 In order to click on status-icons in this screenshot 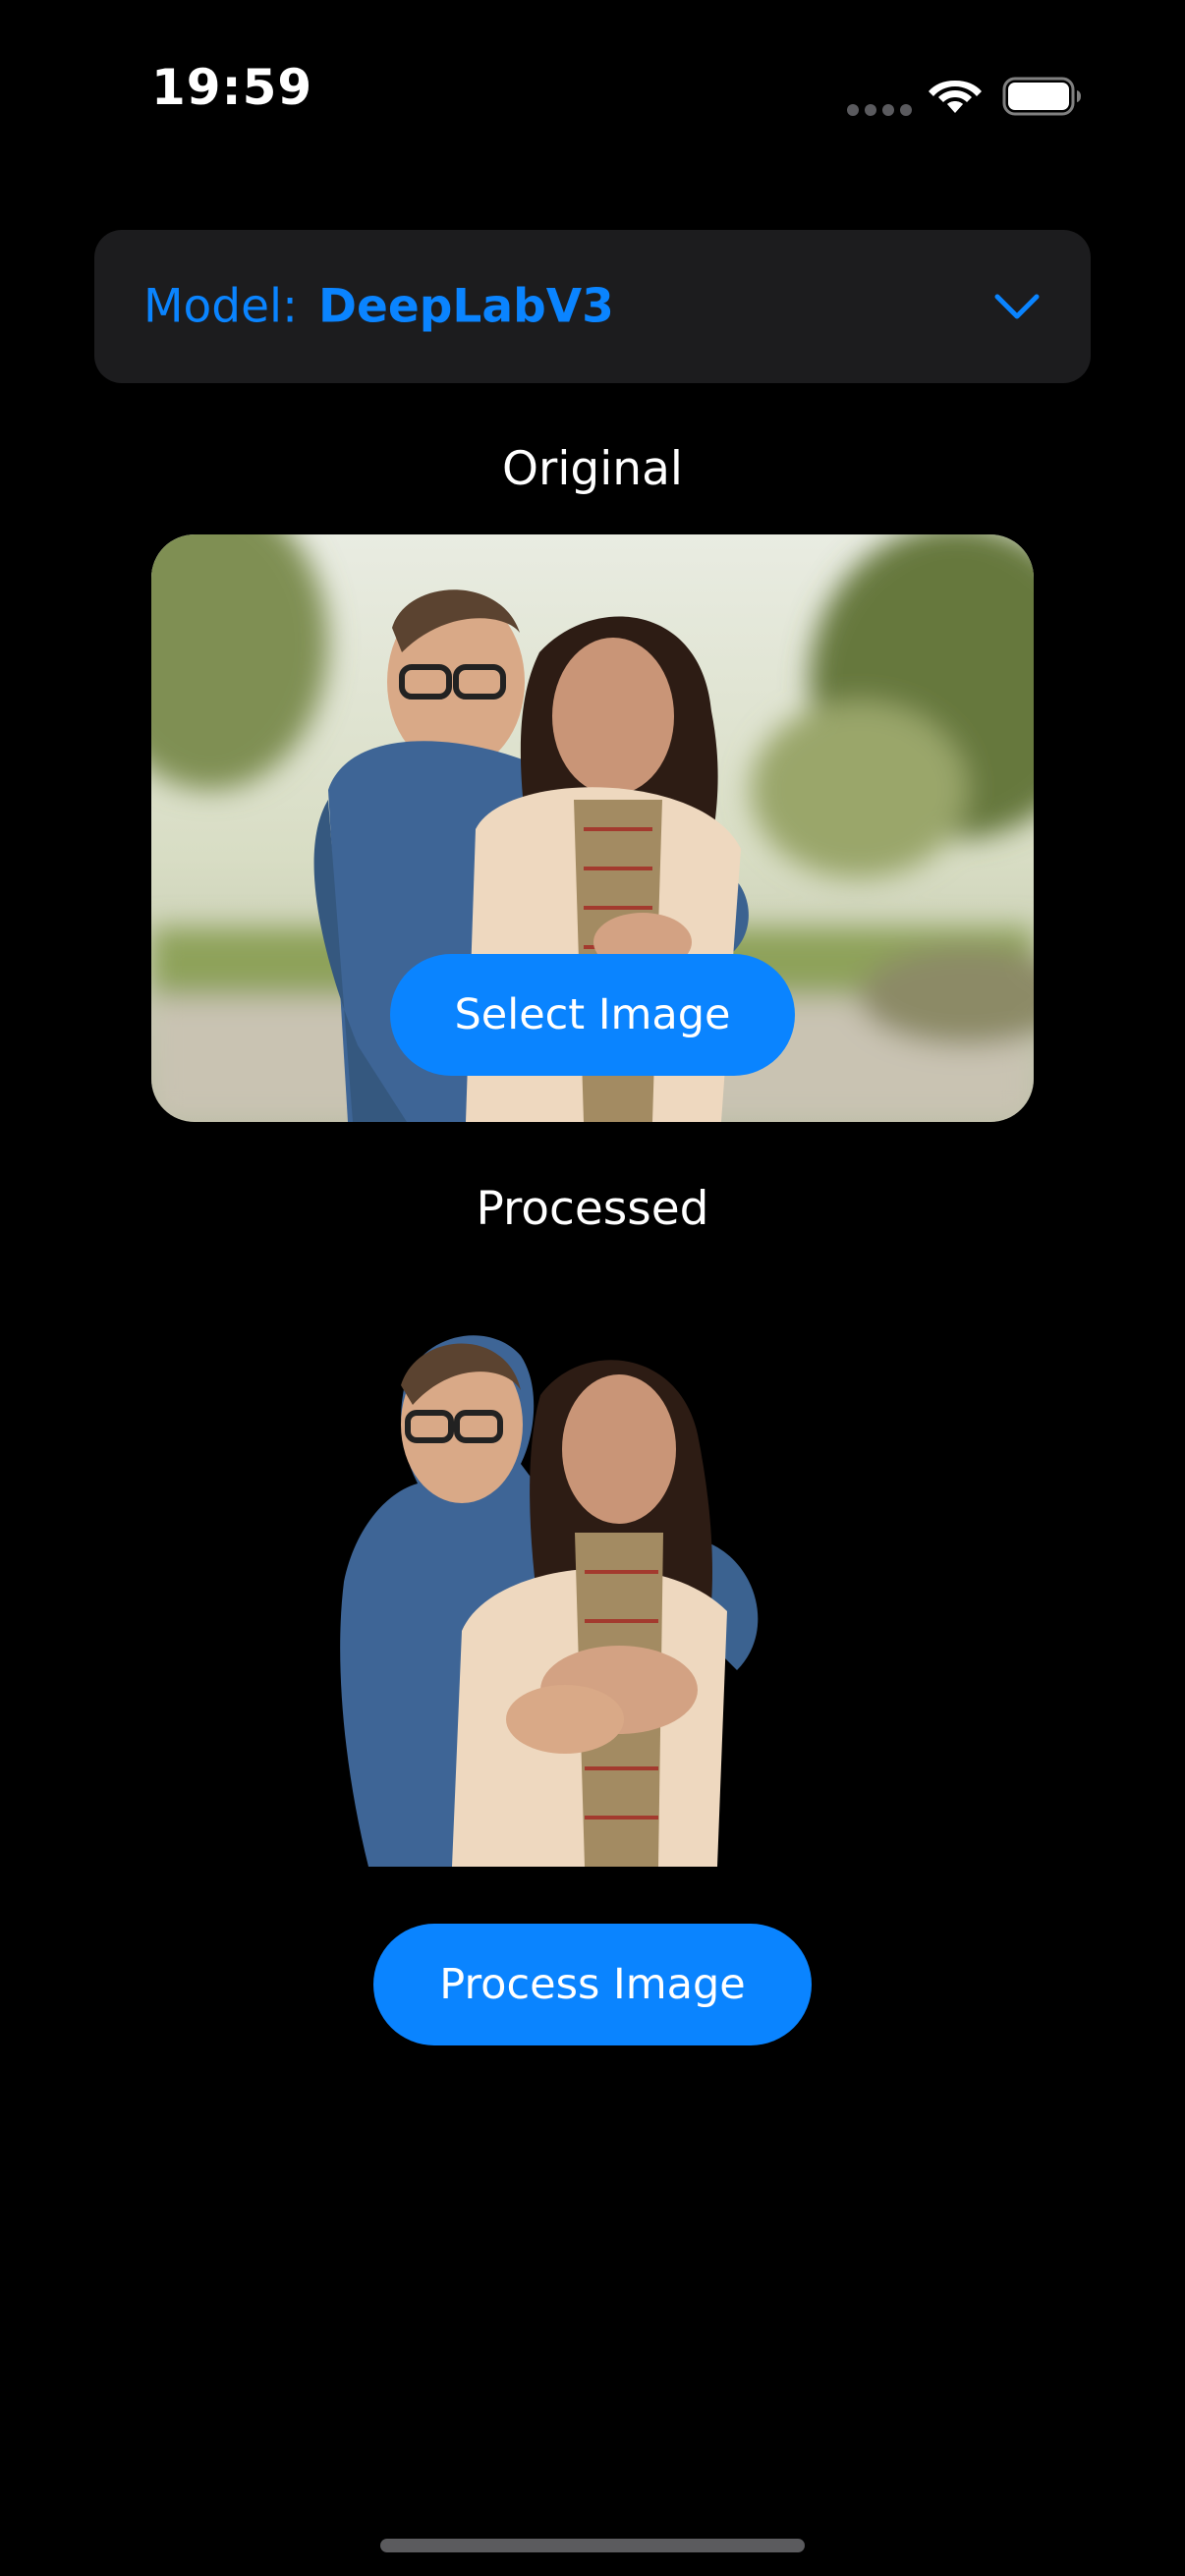, I will do `click(965, 95)`.